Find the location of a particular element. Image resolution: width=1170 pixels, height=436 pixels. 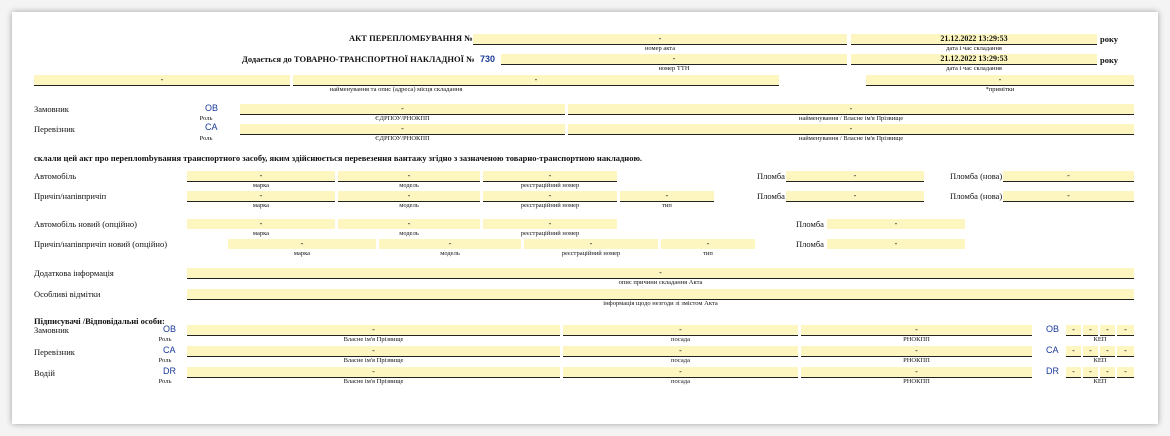

ttn-datetime-field: 21.12.2022 13:29:53 is located at coordinates (974, 59).